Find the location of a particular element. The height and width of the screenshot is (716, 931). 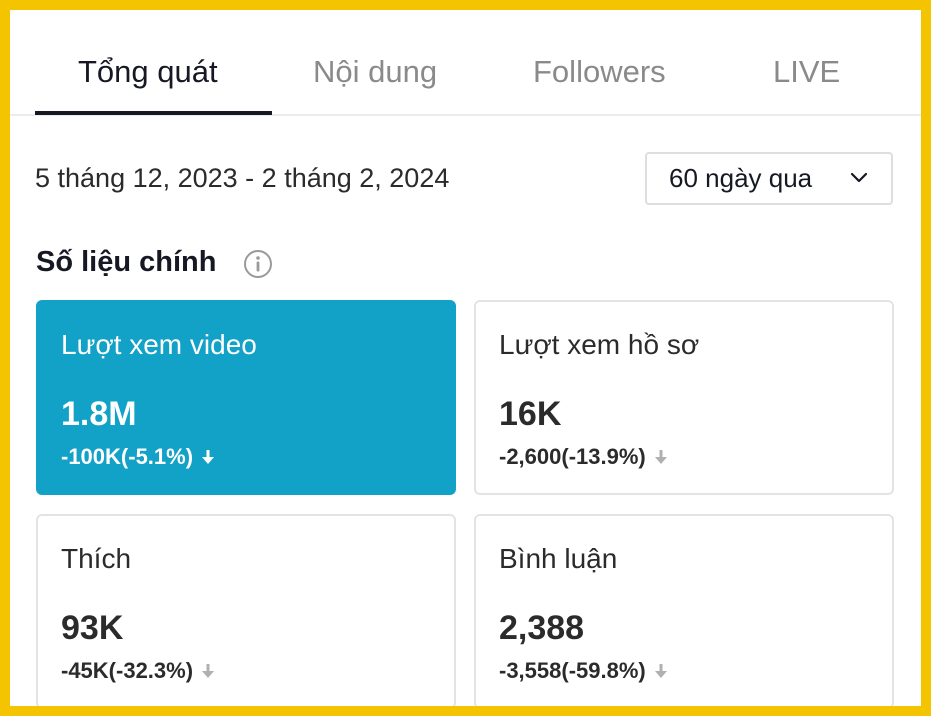

date-range: 5 tháng 12, 2023 - 2 tháng 2, 2024 is located at coordinates (242, 178).